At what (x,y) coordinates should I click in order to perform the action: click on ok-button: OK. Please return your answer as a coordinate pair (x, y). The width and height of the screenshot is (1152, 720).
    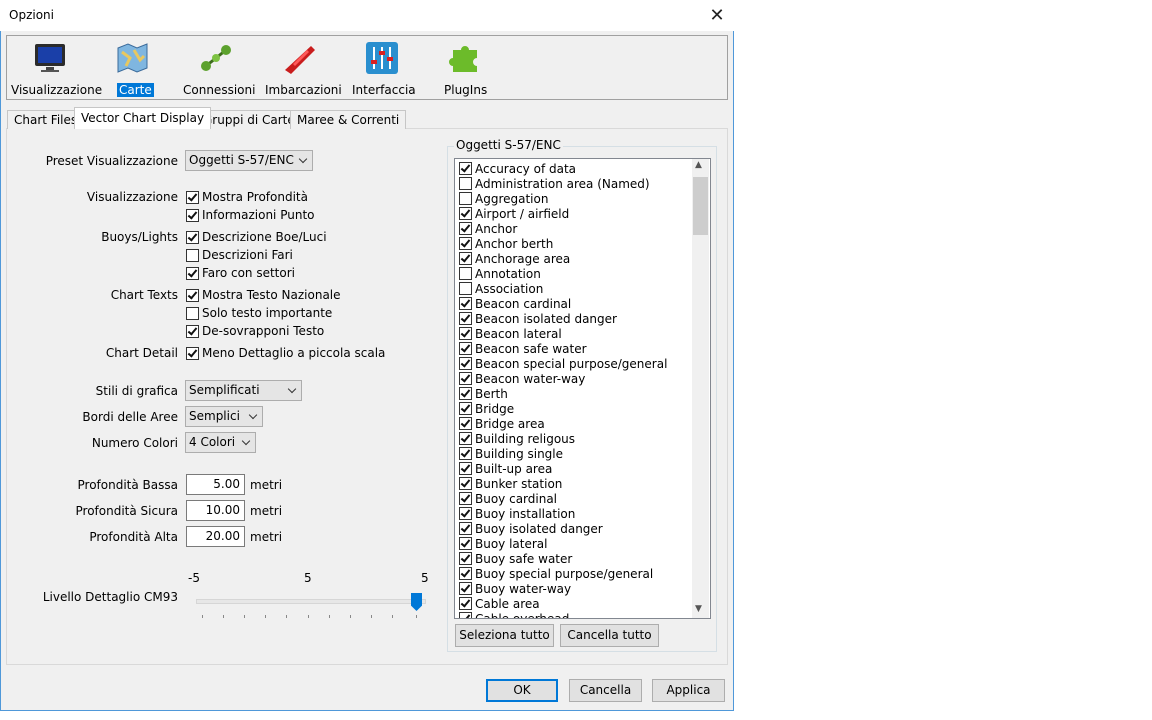
    Looking at the image, I should click on (522, 690).